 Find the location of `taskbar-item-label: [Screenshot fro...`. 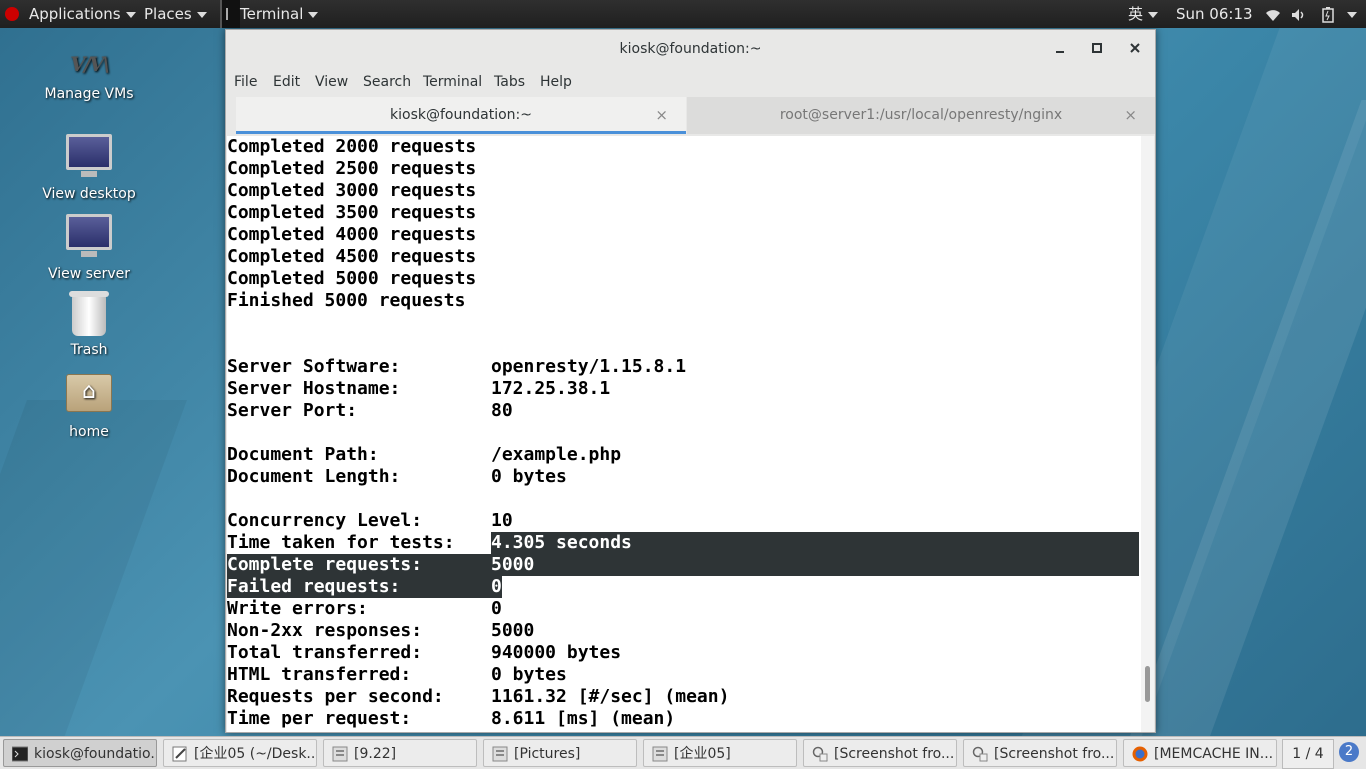

taskbar-item-label: [Screenshot fro... is located at coordinates (1054, 754).